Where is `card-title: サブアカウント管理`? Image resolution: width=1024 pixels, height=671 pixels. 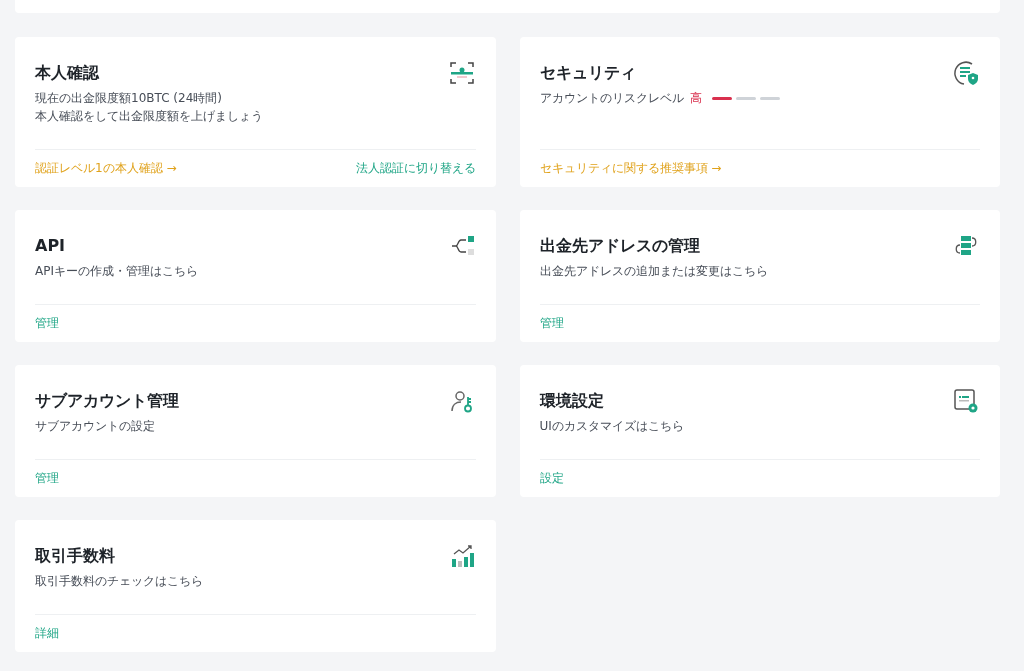 card-title: サブアカウント管理 is located at coordinates (107, 401).